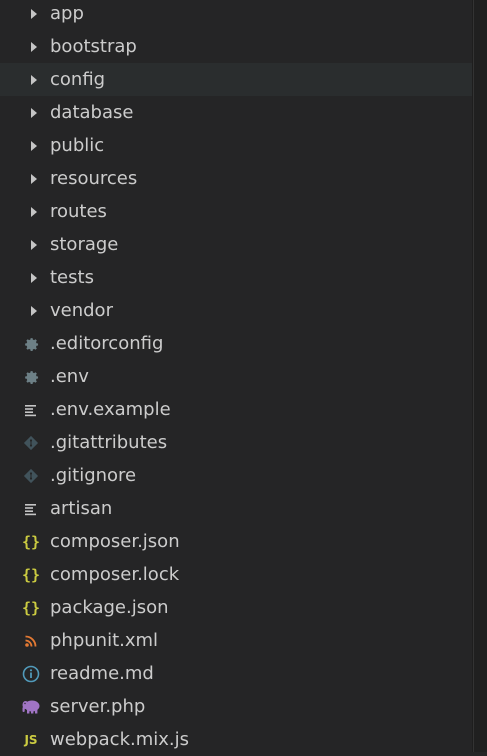  I want to click on tree-item-label: phpunit.xml, so click(104, 640).